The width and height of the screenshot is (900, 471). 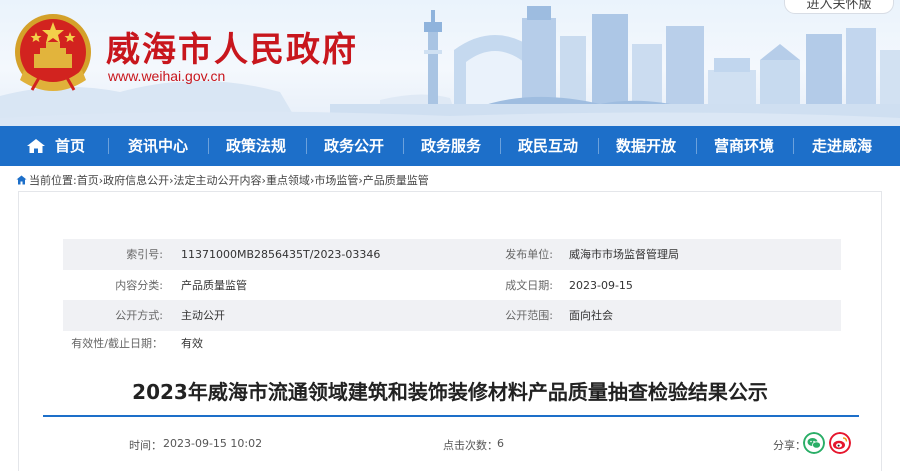 What do you see at coordinates (451, 416) in the screenshot?
I see `title-divider` at bounding box center [451, 416].